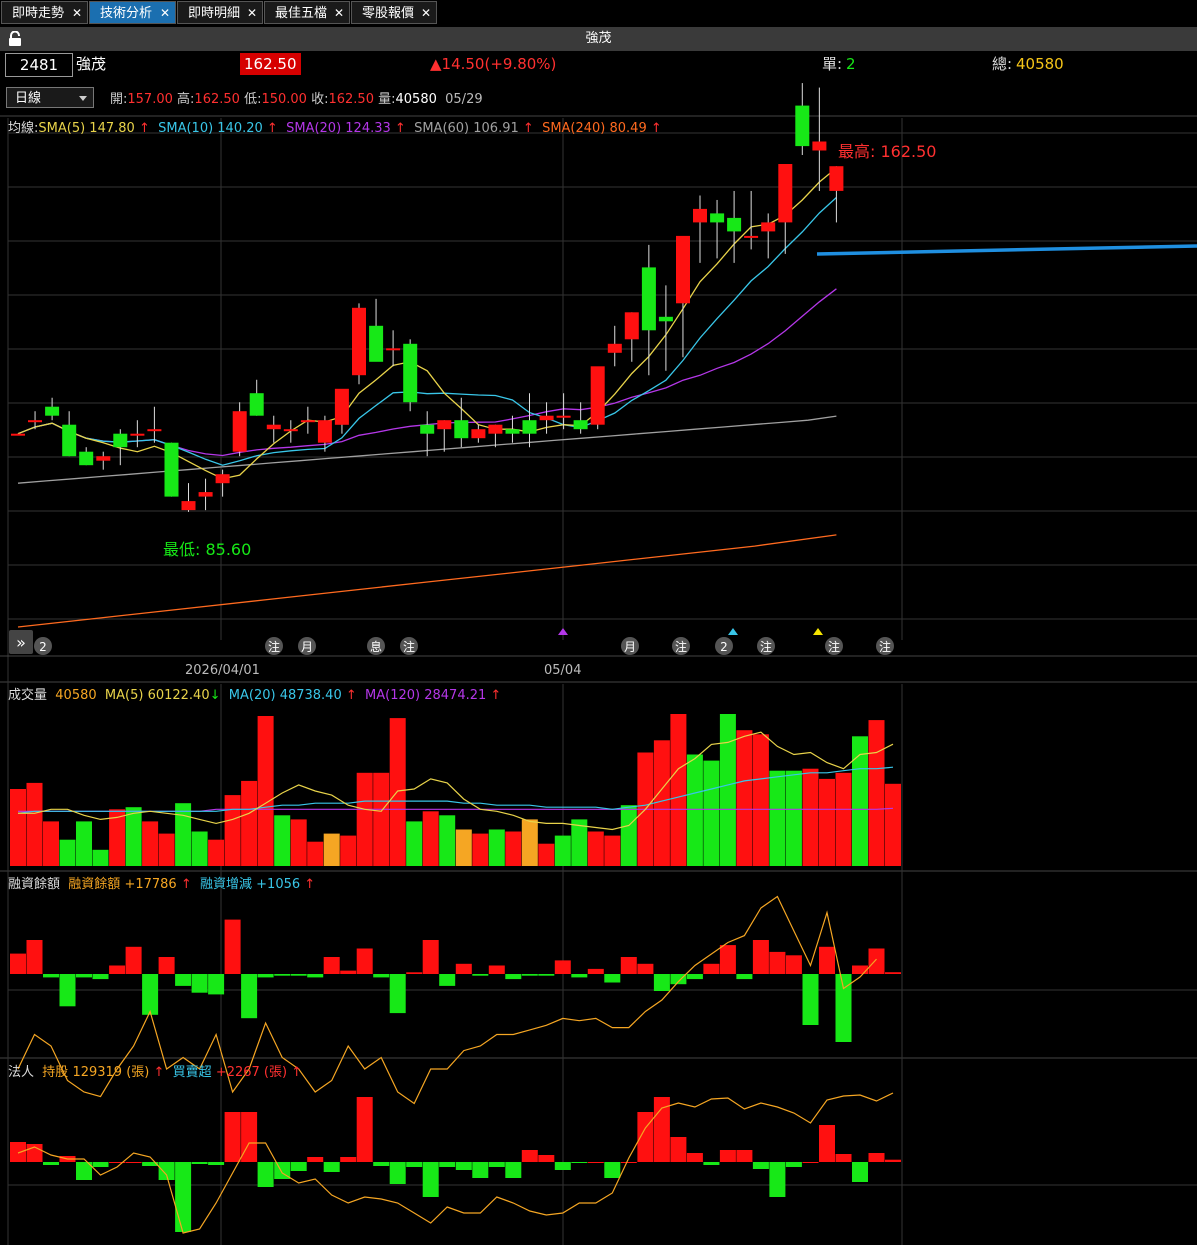 Image resolution: width=1197 pixels, height=1245 pixels. Describe the element at coordinates (563, 631) in the screenshot. I see `event-triangle` at that location.